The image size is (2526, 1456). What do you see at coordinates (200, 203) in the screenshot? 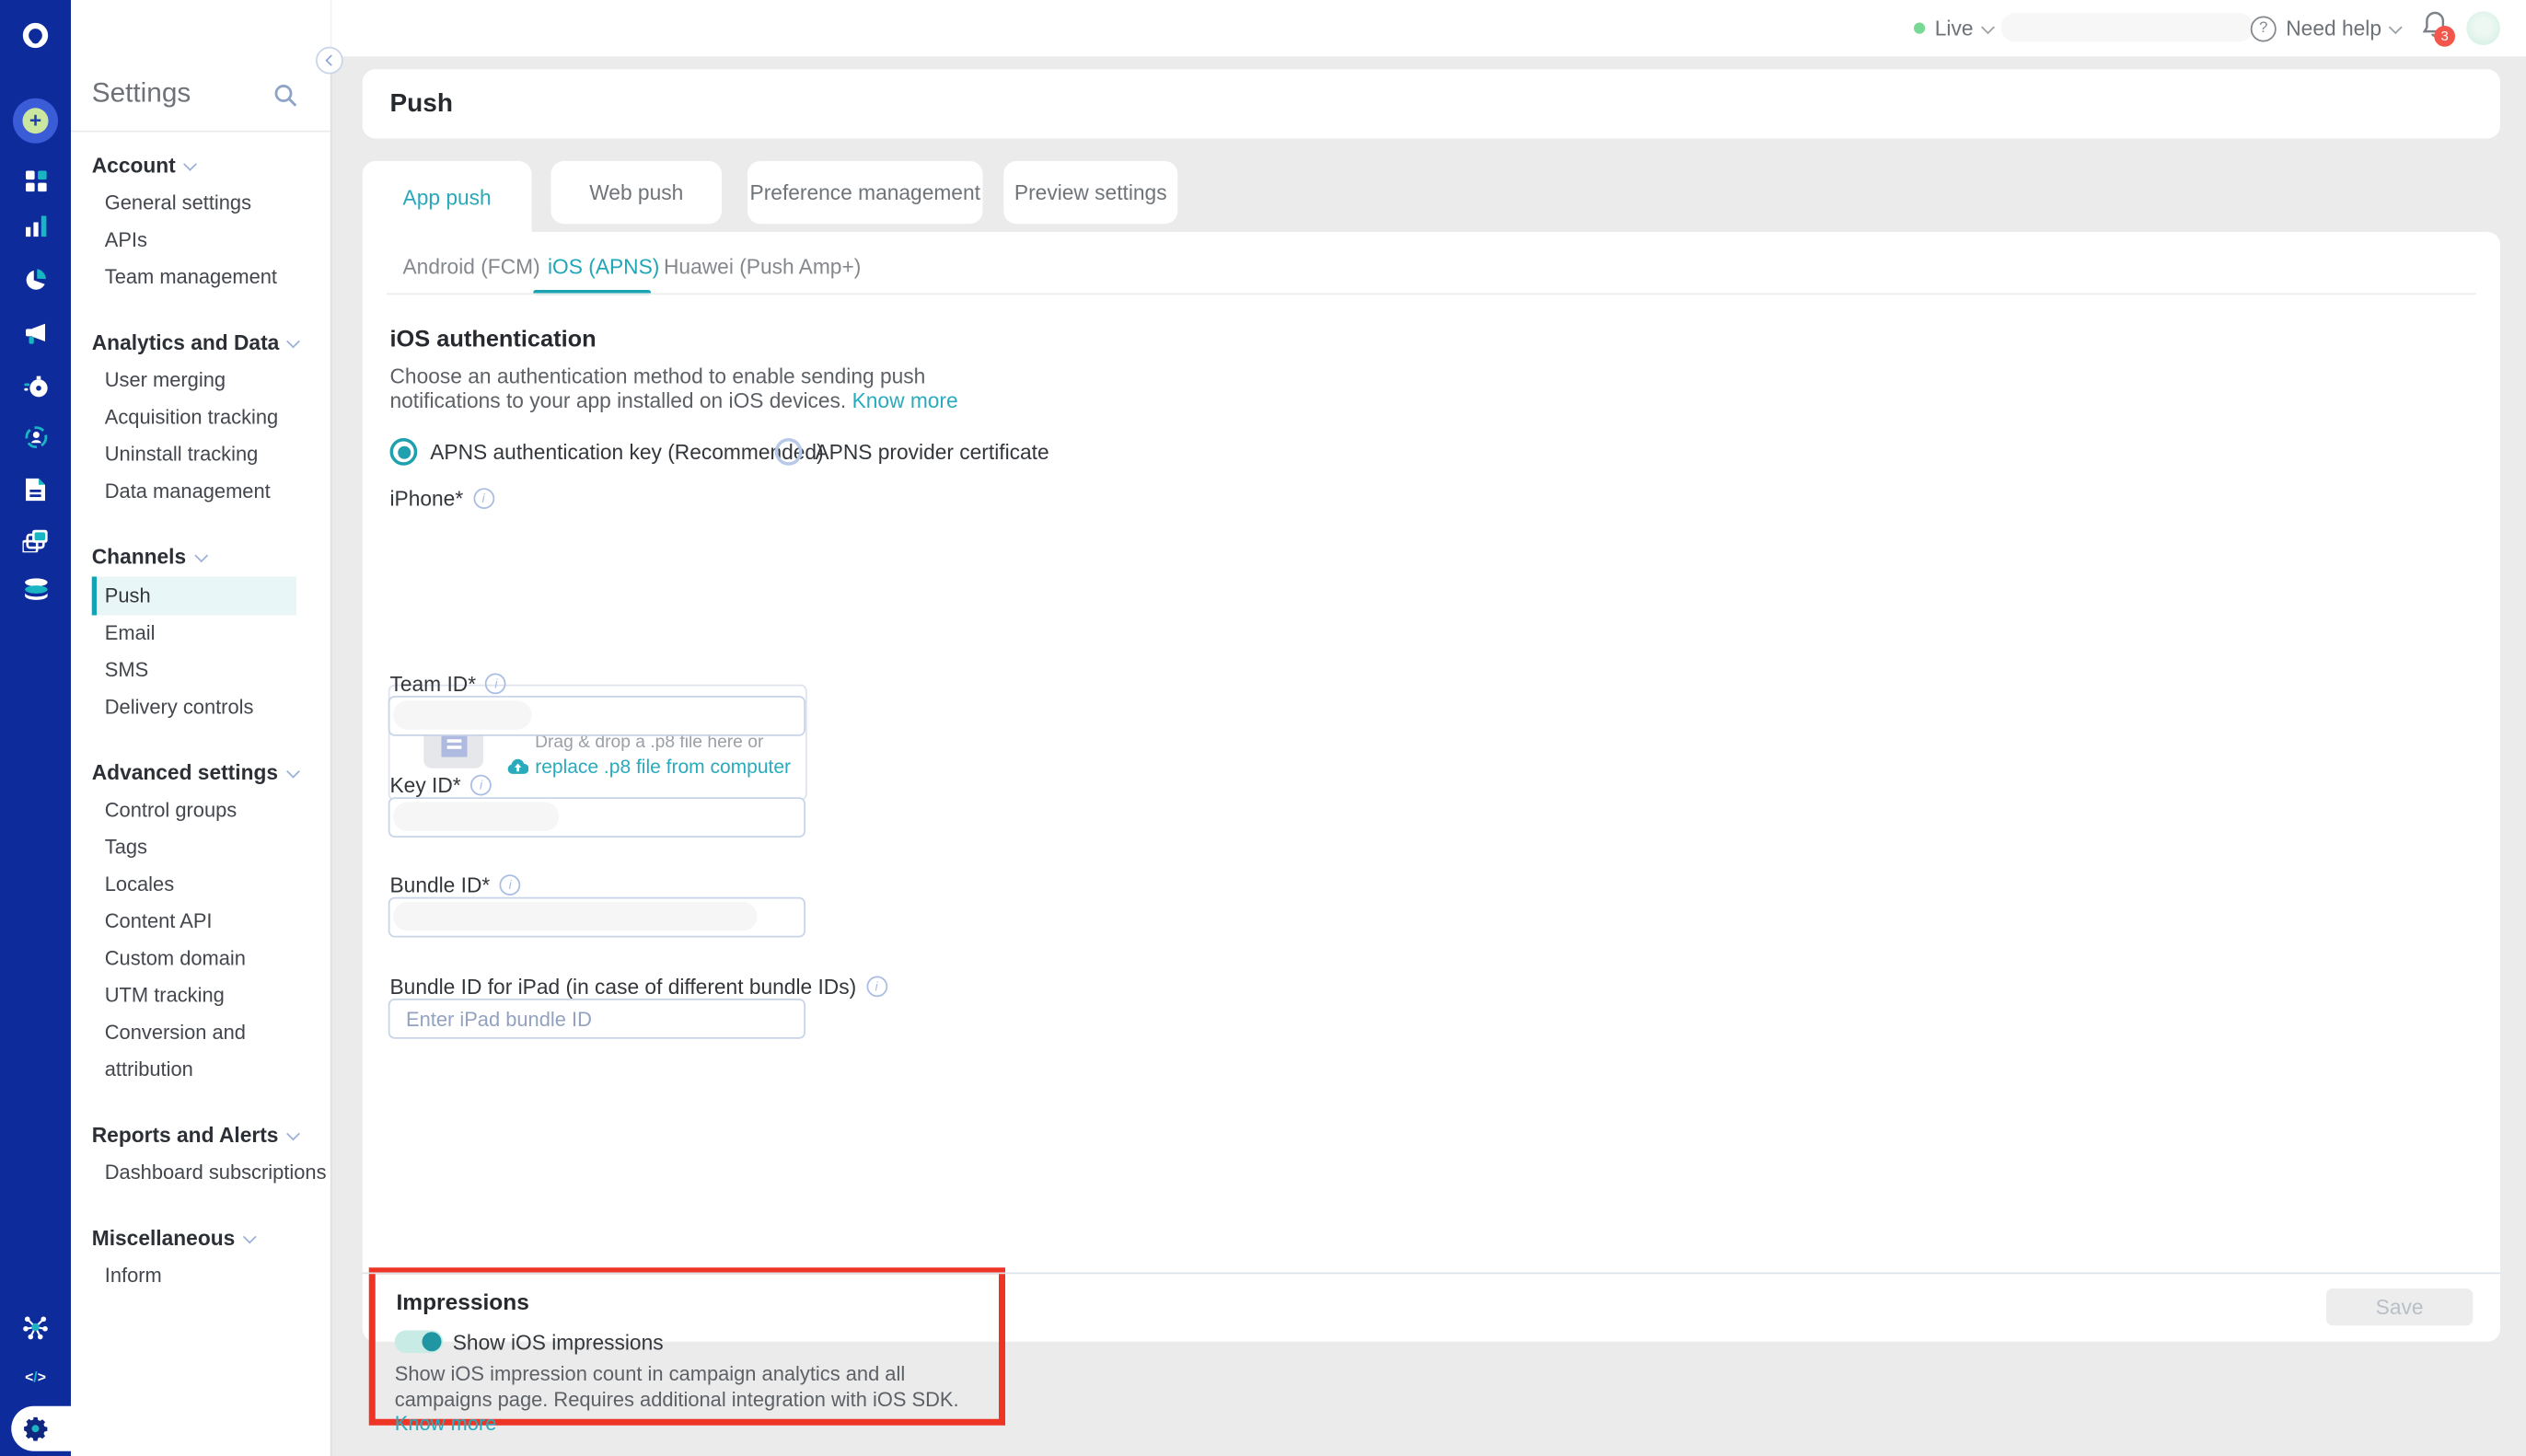
I see `sidebar-item-general-settings: General settings` at bounding box center [200, 203].